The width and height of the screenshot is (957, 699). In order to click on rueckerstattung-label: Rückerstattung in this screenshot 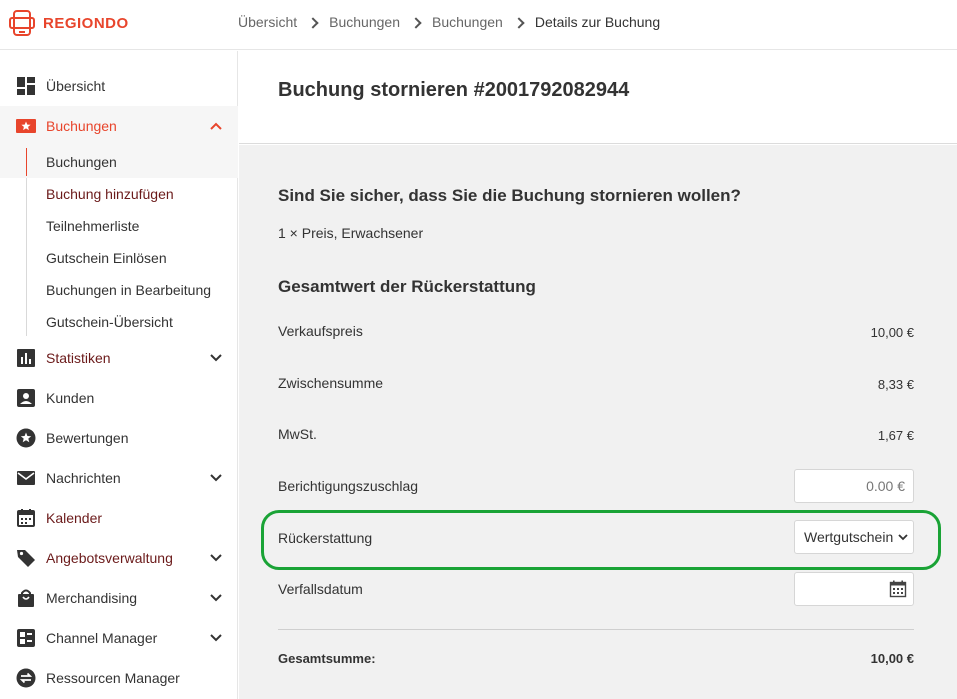, I will do `click(325, 538)`.